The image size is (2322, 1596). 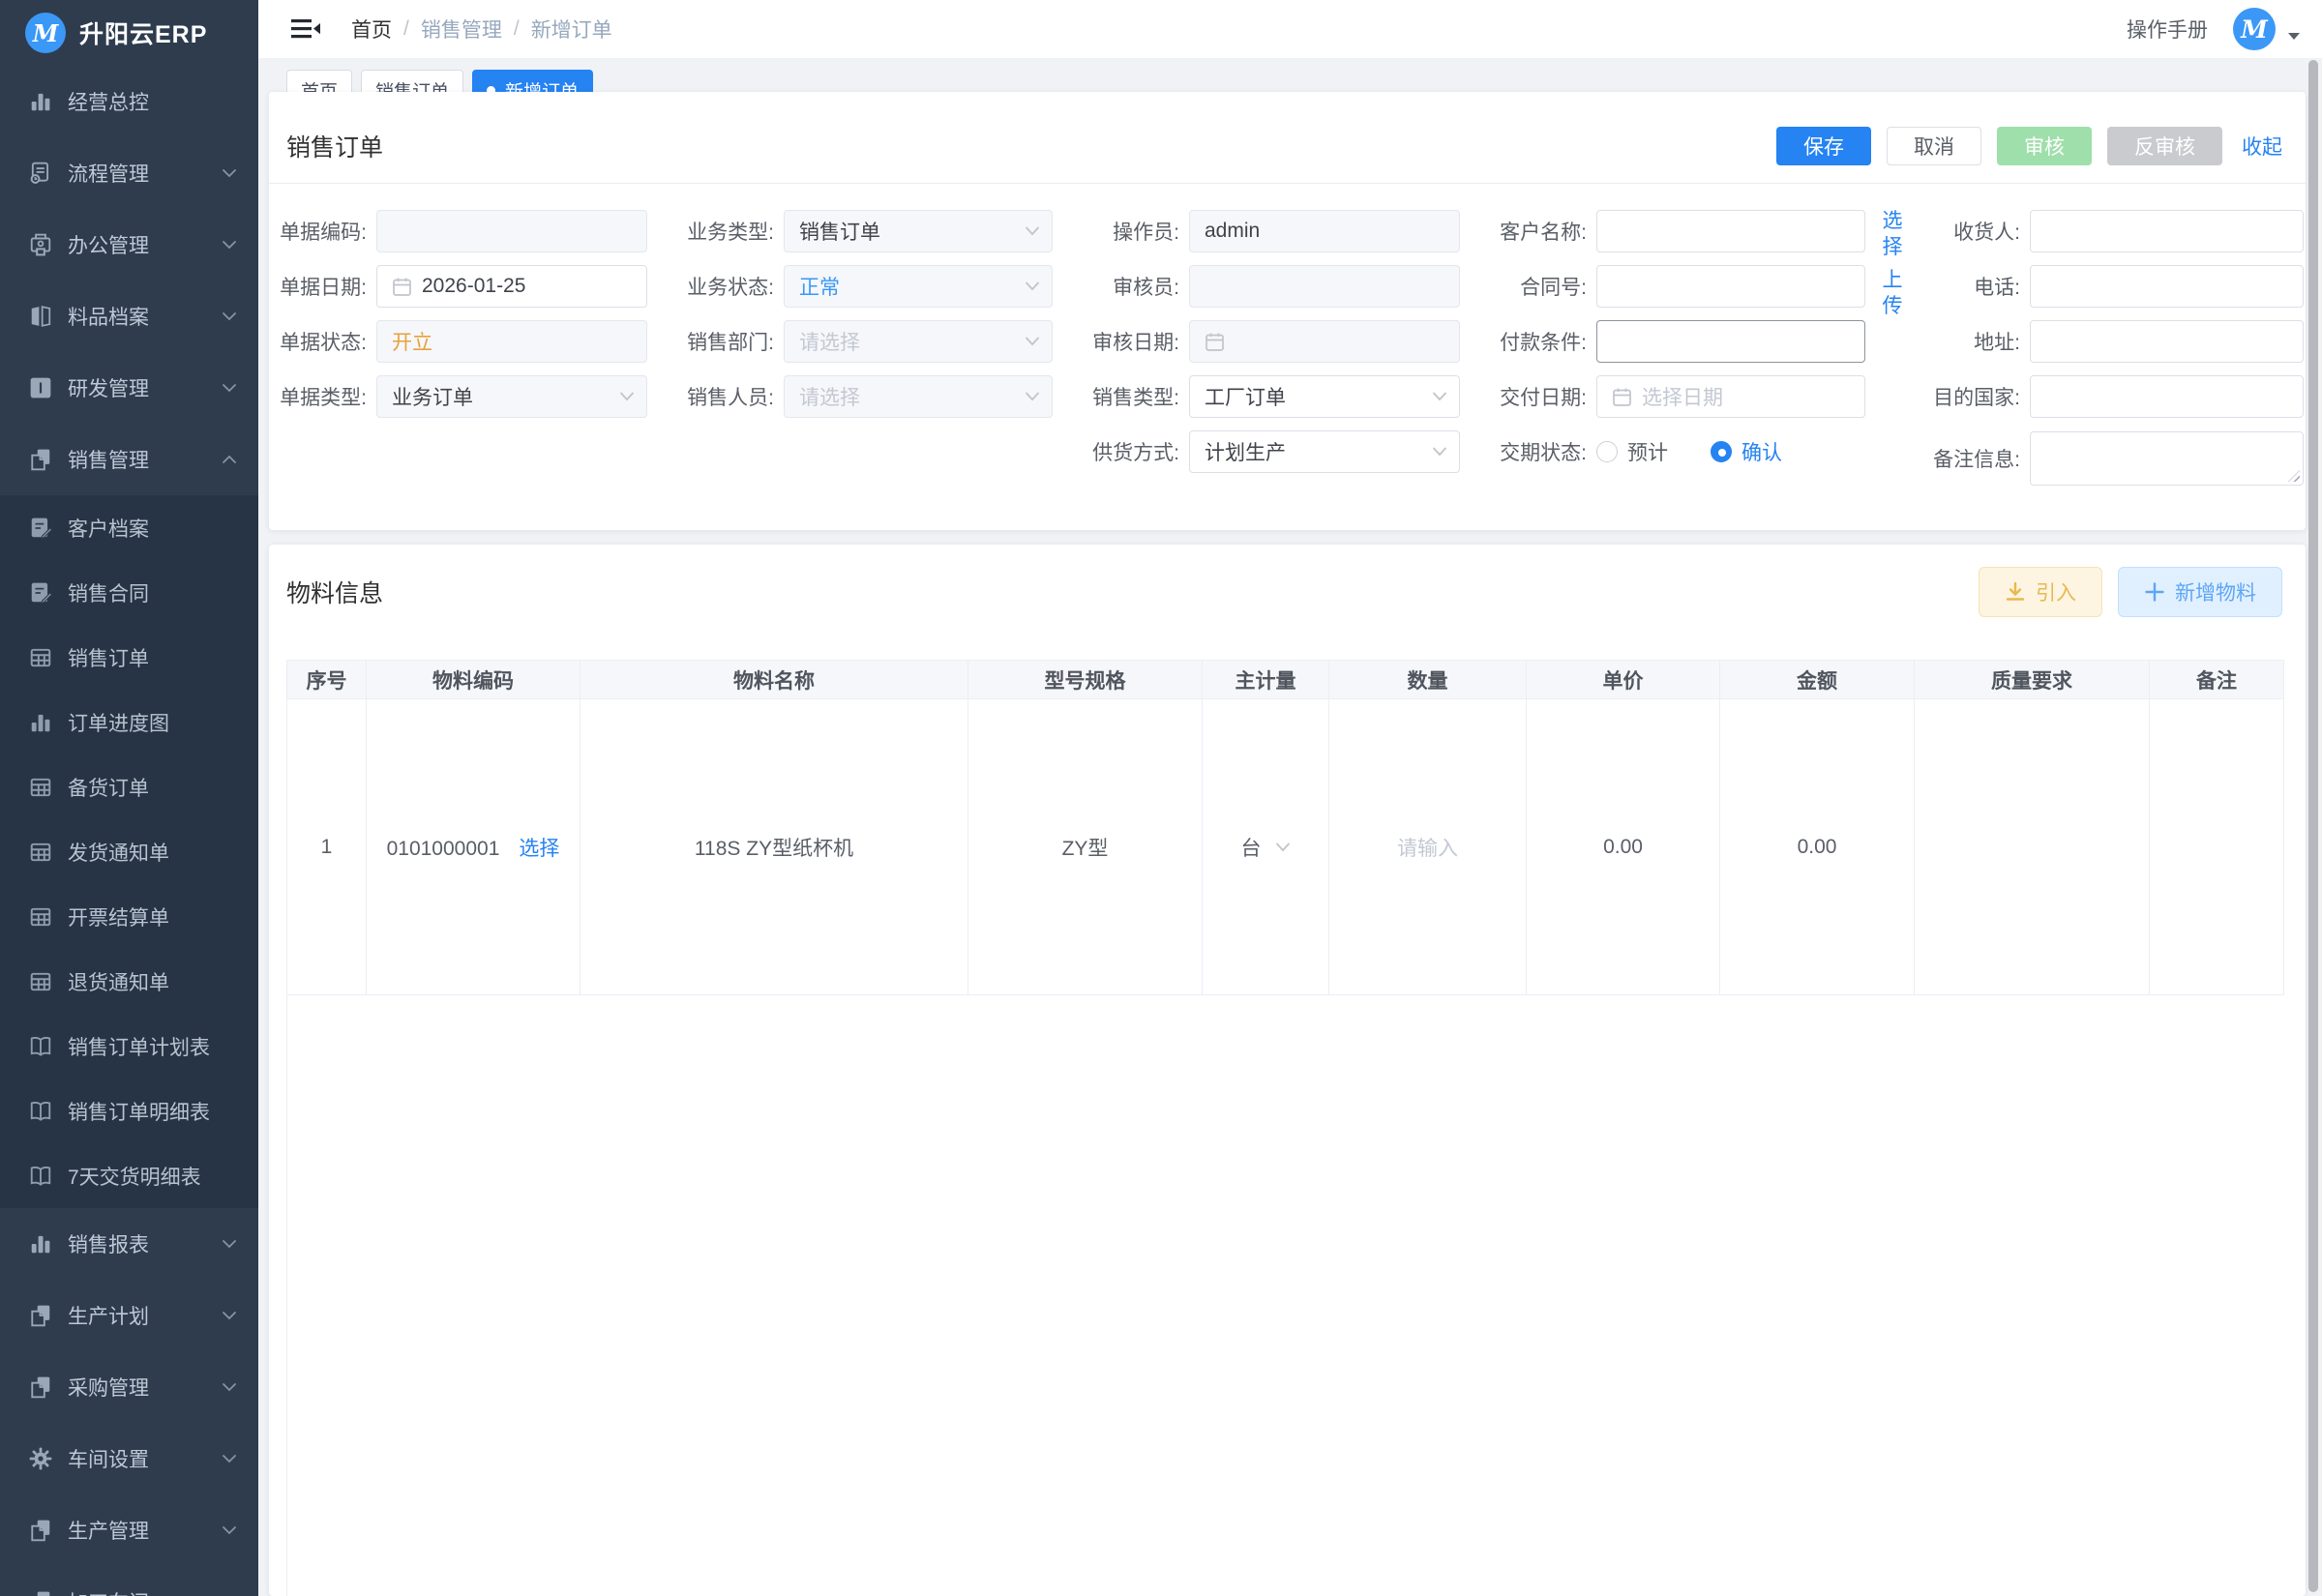 What do you see at coordinates (1324, 451) in the screenshot?
I see `supply-mode-select: 计划生产` at bounding box center [1324, 451].